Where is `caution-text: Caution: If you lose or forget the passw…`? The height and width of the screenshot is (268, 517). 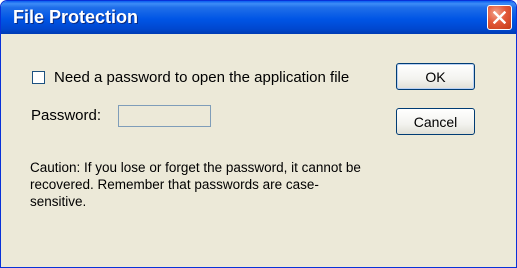 caution-text: Caution: If you lose or forget the passw… is located at coordinates (195, 184).